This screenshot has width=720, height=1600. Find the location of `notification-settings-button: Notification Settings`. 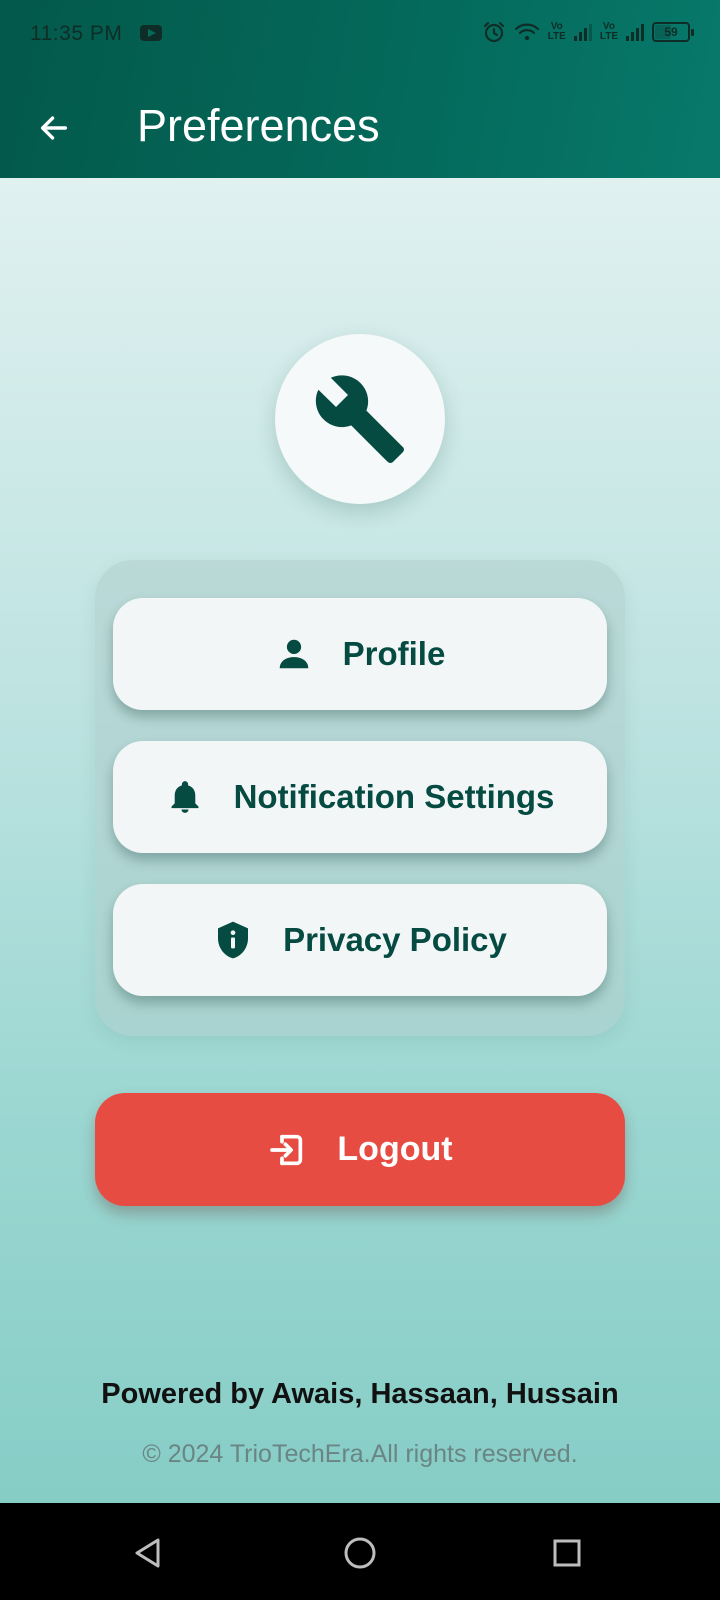

notification-settings-button: Notification Settings is located at coordinates (360, 797).